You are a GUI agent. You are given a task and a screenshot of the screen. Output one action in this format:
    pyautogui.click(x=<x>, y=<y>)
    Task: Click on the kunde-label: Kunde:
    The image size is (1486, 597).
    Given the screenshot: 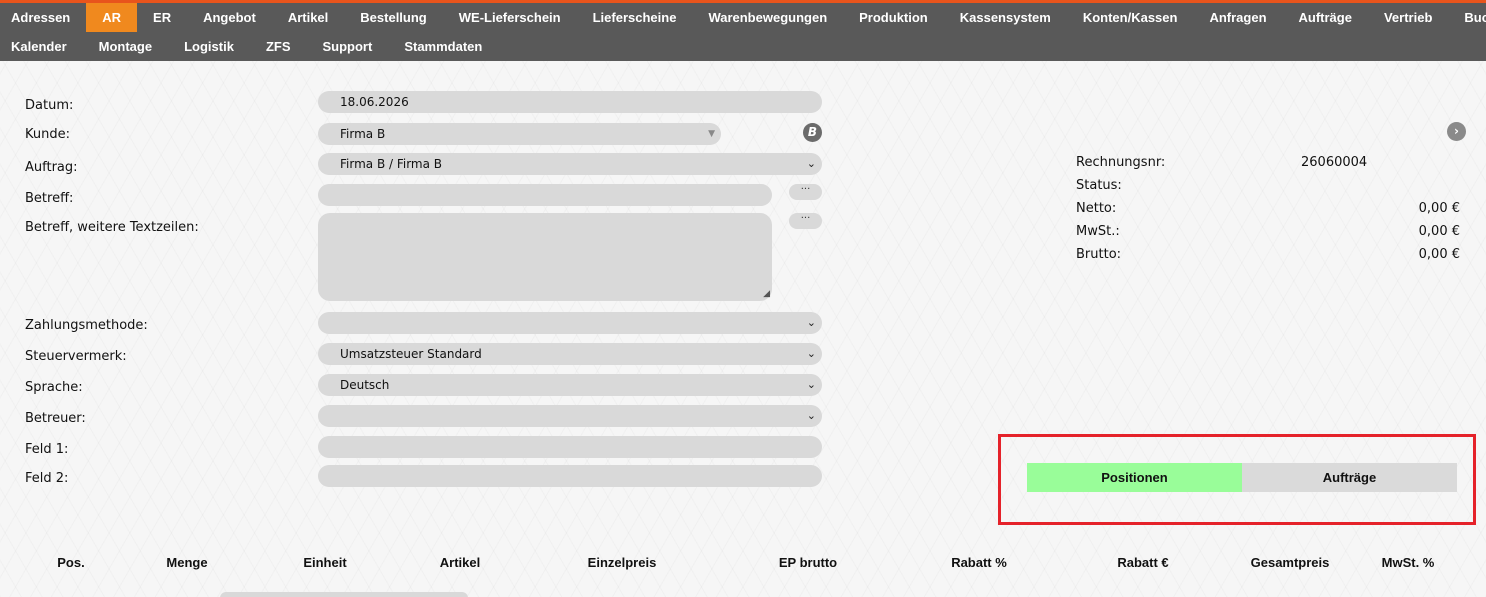 What is the action you would take?
    pyautogui.click(x=47, y=134)
    